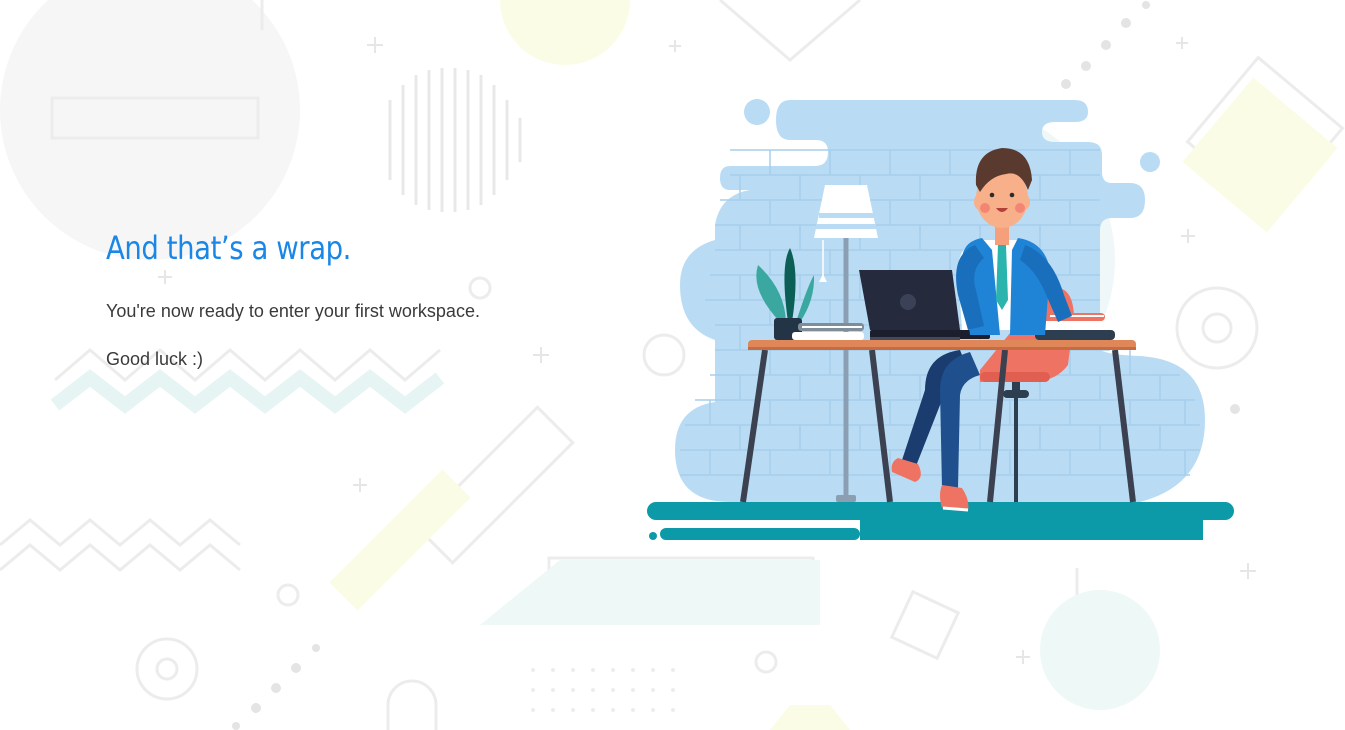 The width and height of the screenshot is (1345, 730). Describe the element at coordinates (940, 521) in the screenshot. I see `floor` at that location.